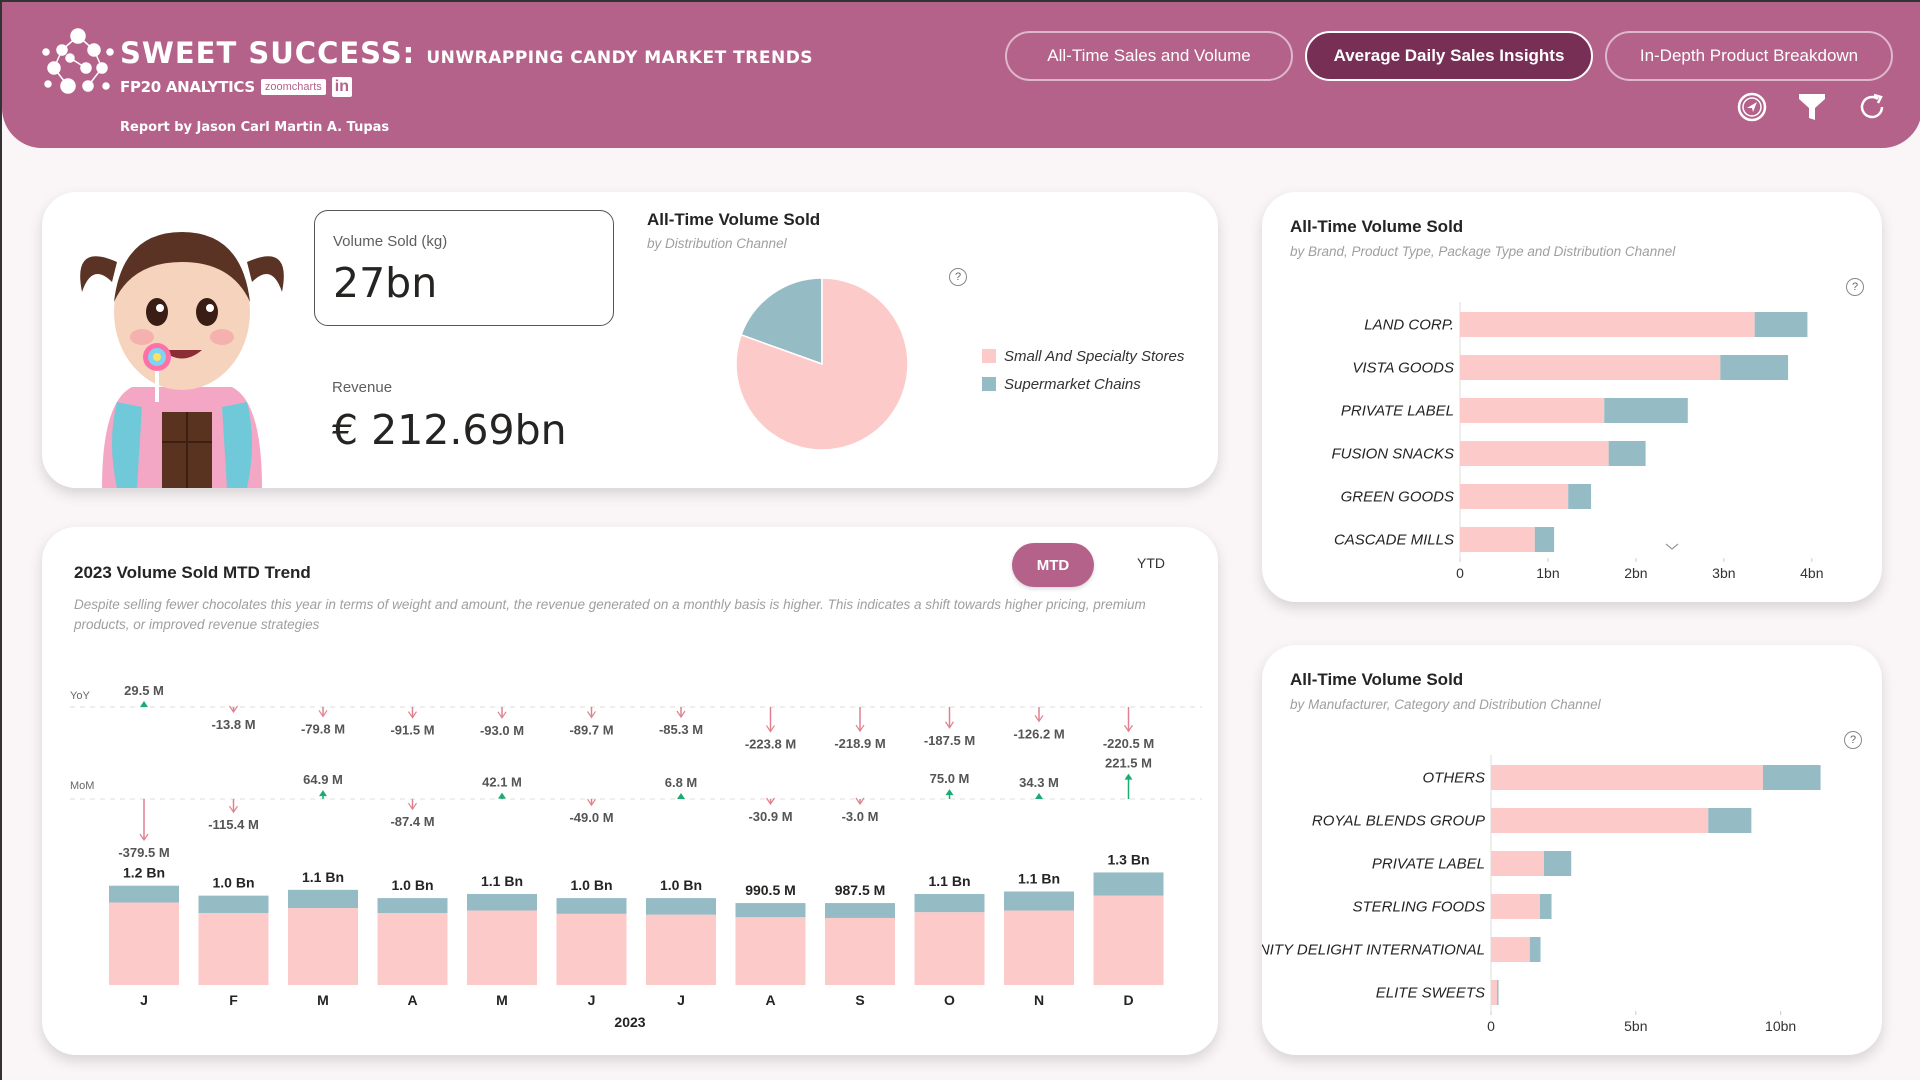 The image size is (1920, 1080). Describe the element at coordinates (859, 743) in the screenshot. I see `variance-value-label: -218.9 M` at that location.